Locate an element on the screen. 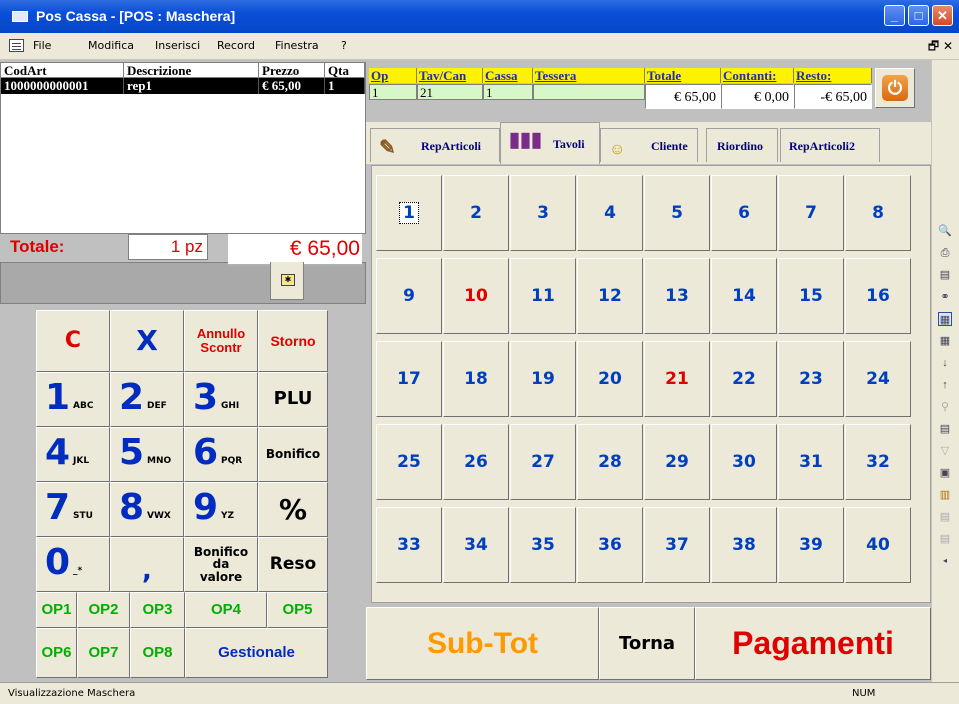  menu-inserisci: Inserisci is located at coordinates (177, 45).